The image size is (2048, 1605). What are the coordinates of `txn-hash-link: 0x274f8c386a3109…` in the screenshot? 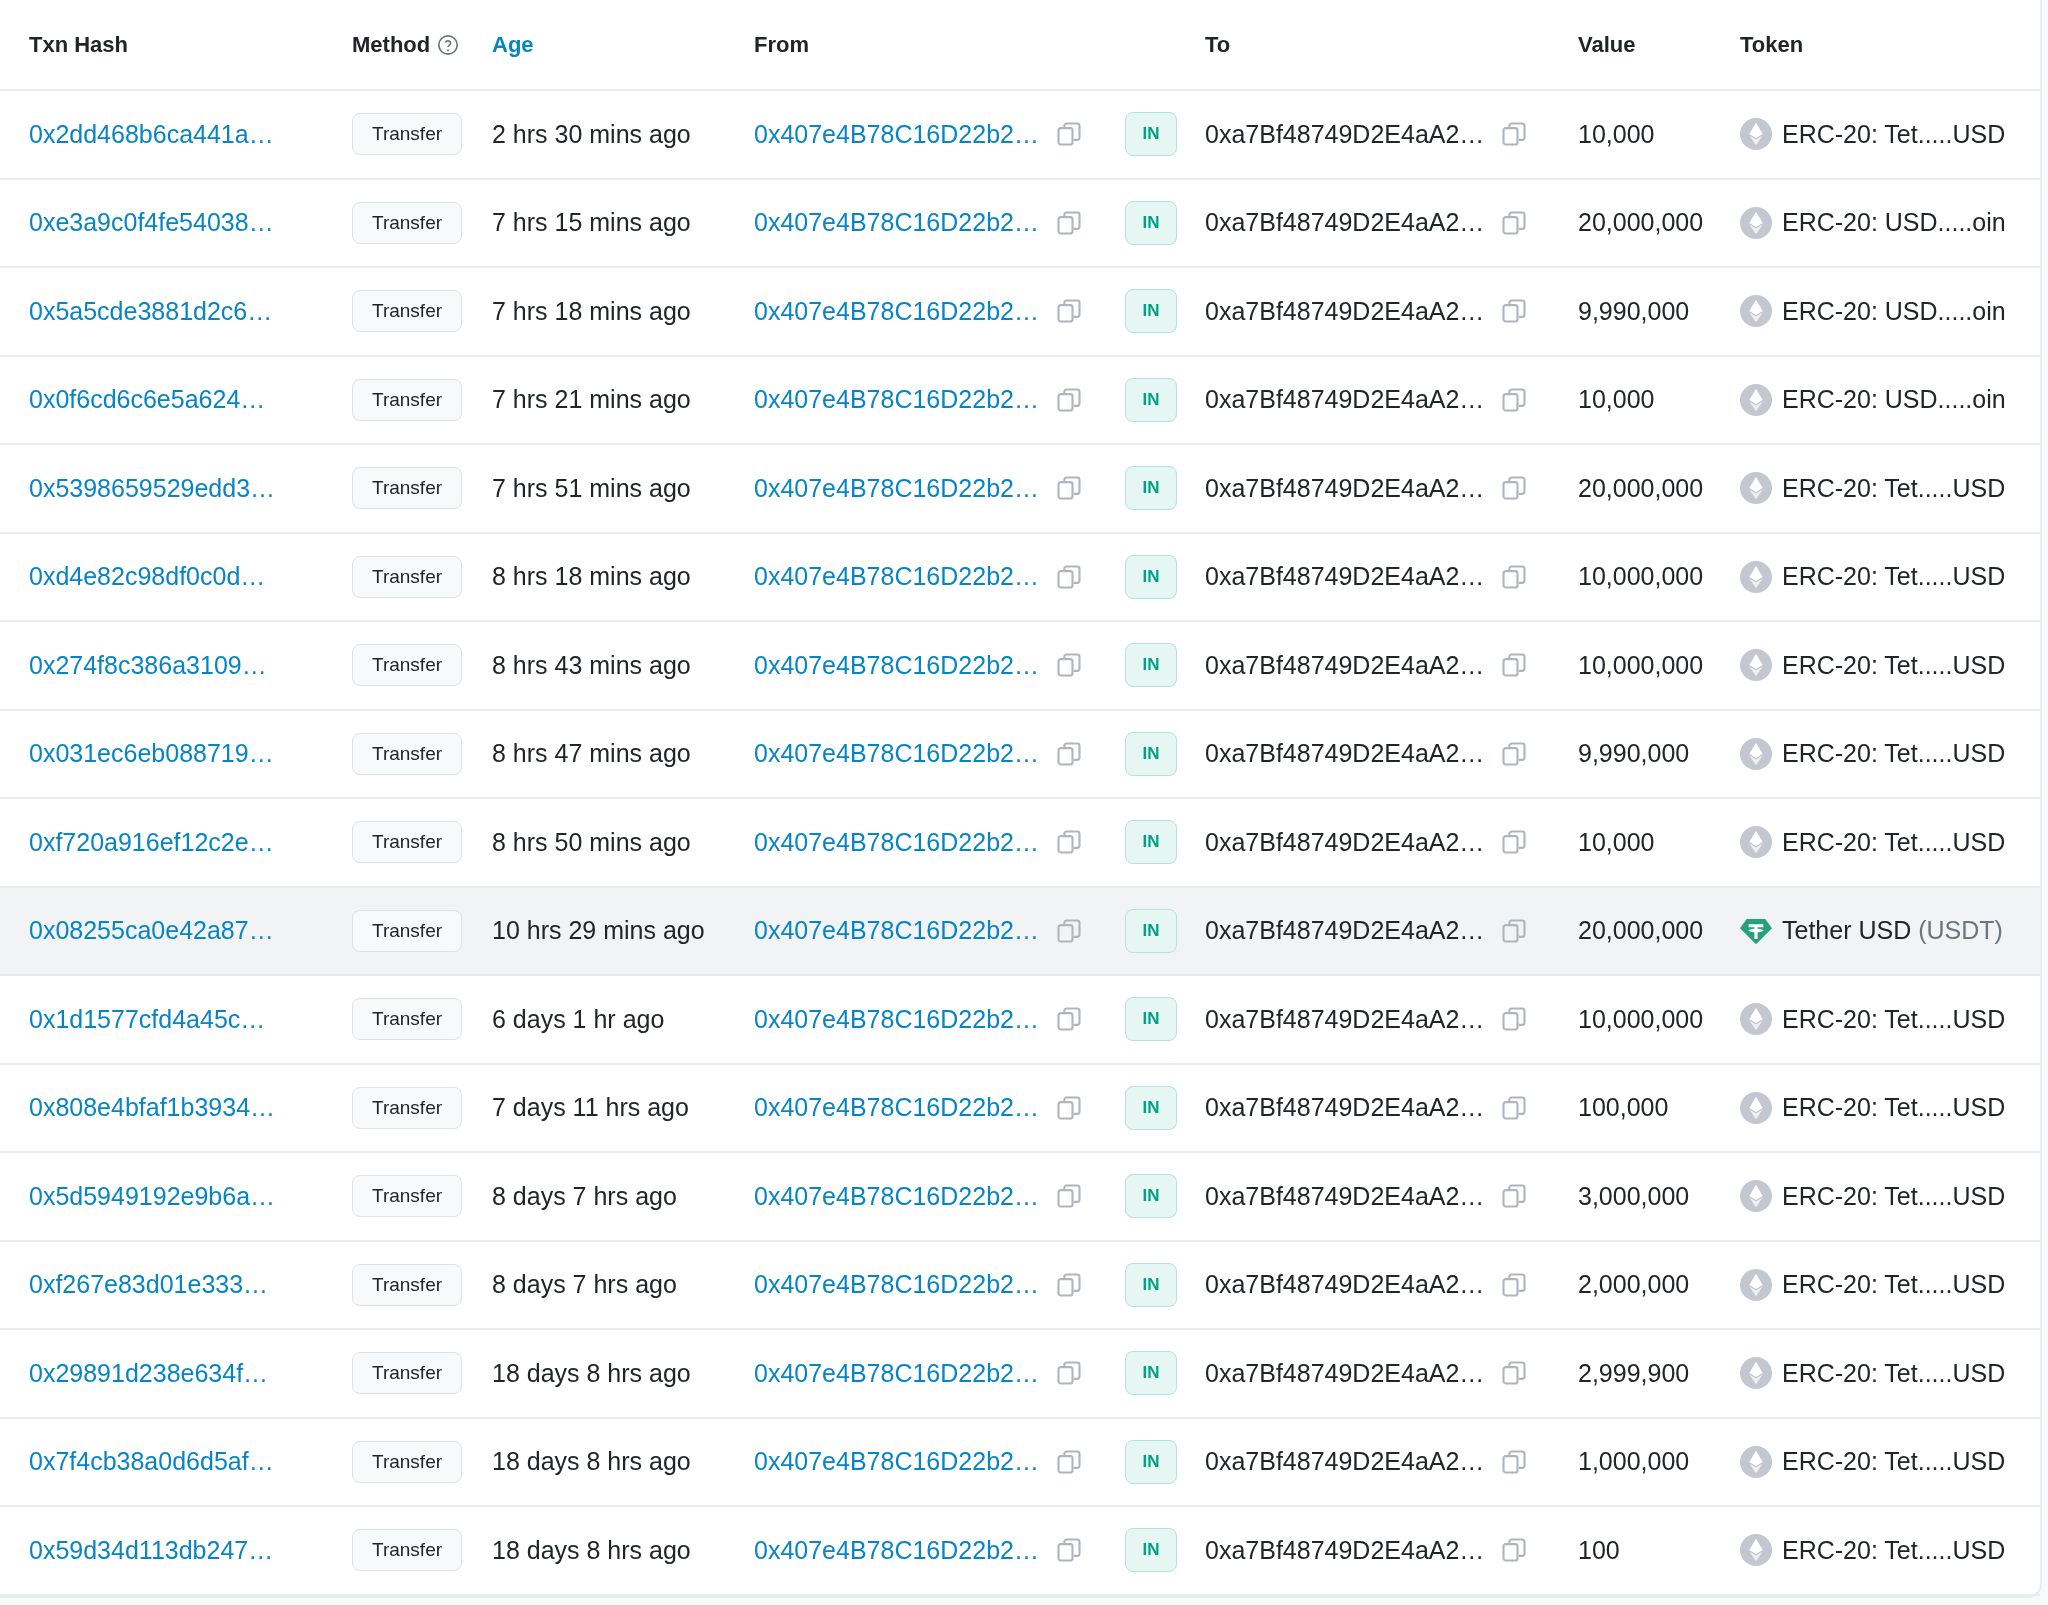 It's located at (148, 665).